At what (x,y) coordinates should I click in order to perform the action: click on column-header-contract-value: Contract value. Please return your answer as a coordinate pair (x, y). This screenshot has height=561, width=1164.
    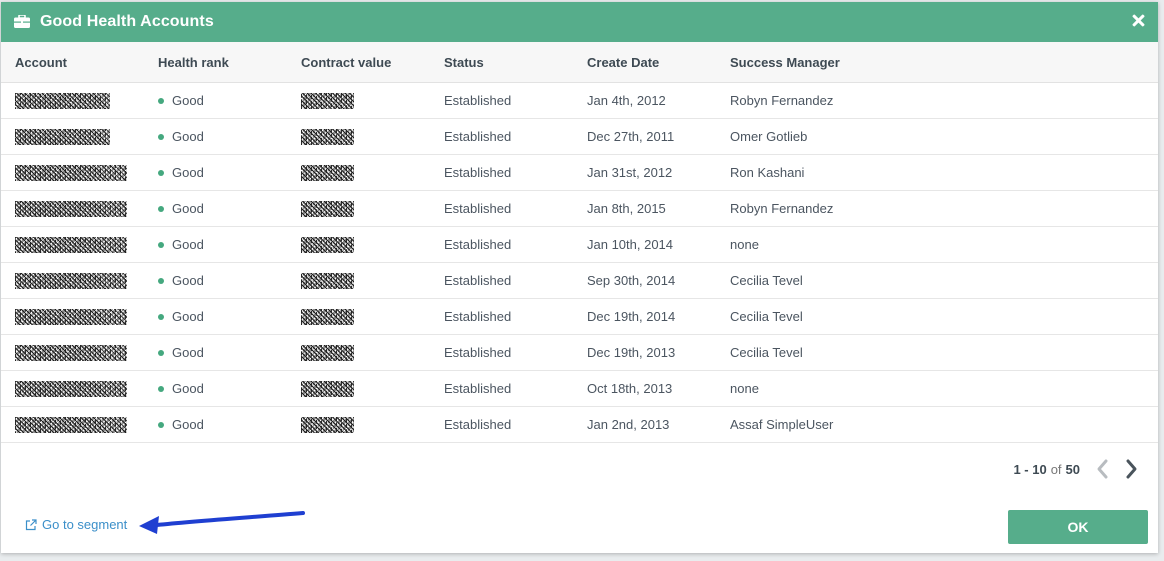
    Looking at the image, I should click on (358, 62).